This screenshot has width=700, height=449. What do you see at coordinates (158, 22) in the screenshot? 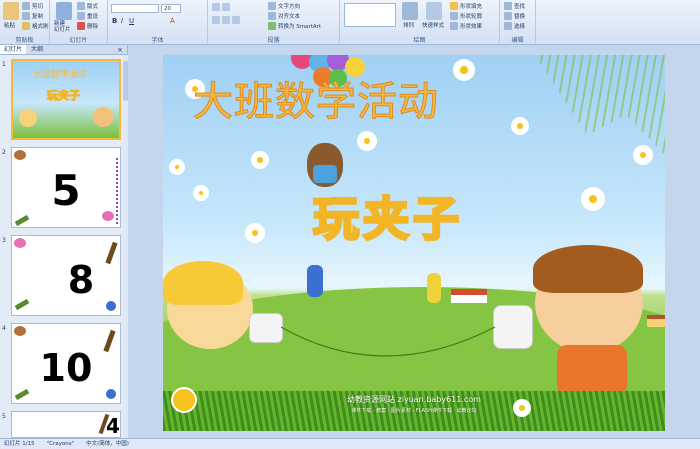
I see `font-group: 20 B I U A 字体` at bounding box center [158, 22].